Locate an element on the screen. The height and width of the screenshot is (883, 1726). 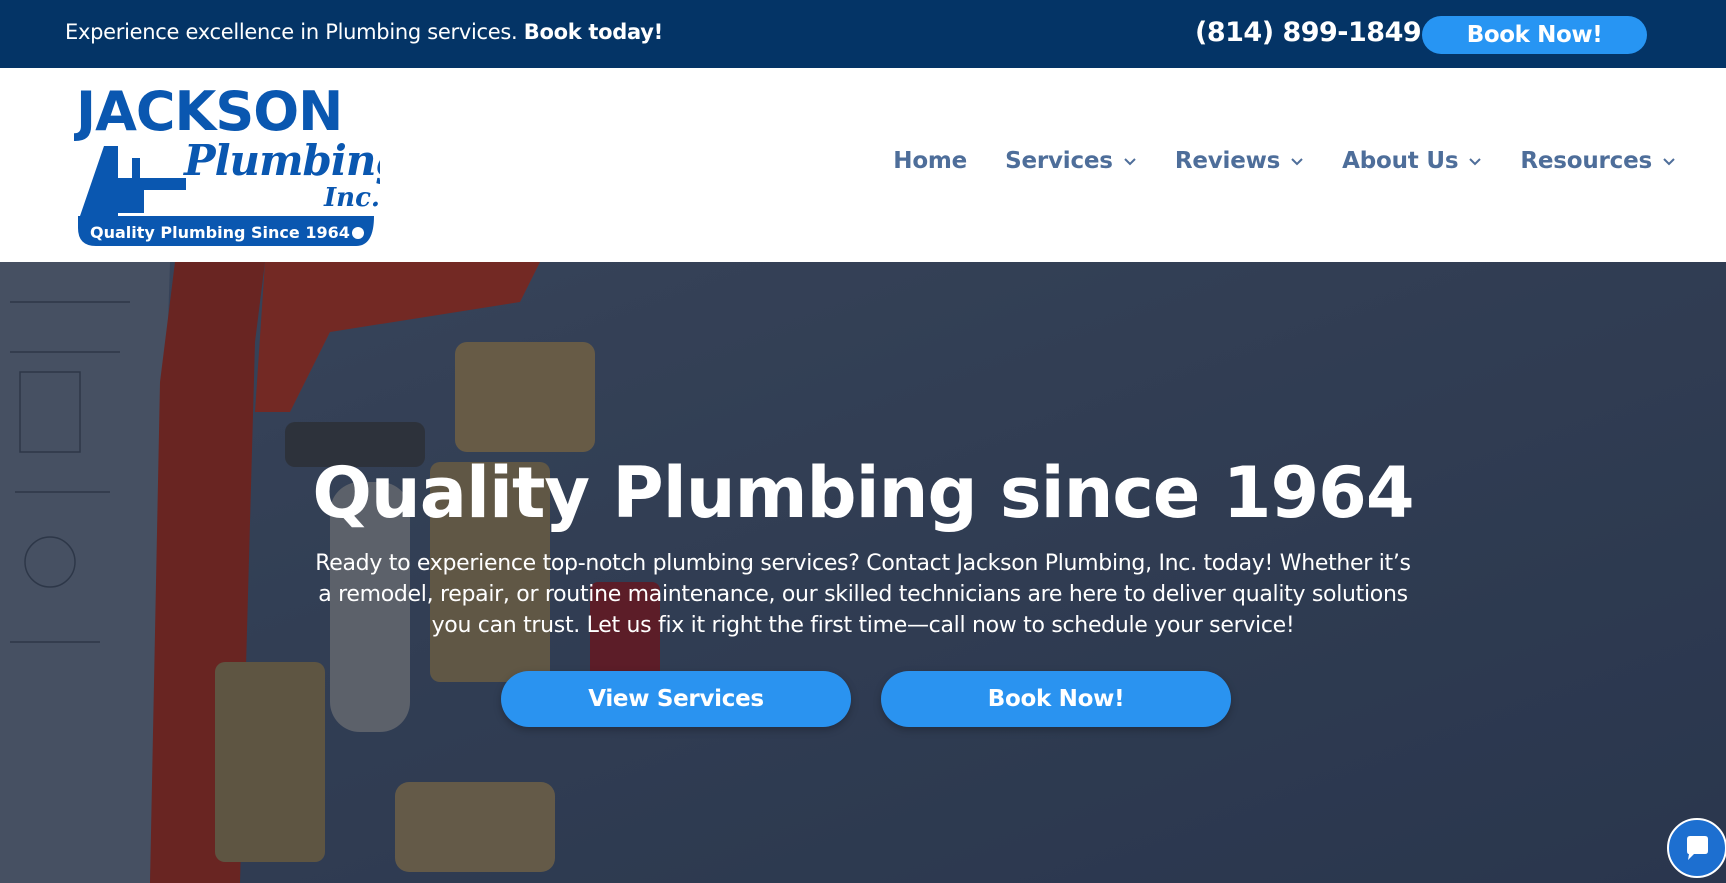
nav-services: Services is located at coordinates (1071, 161).